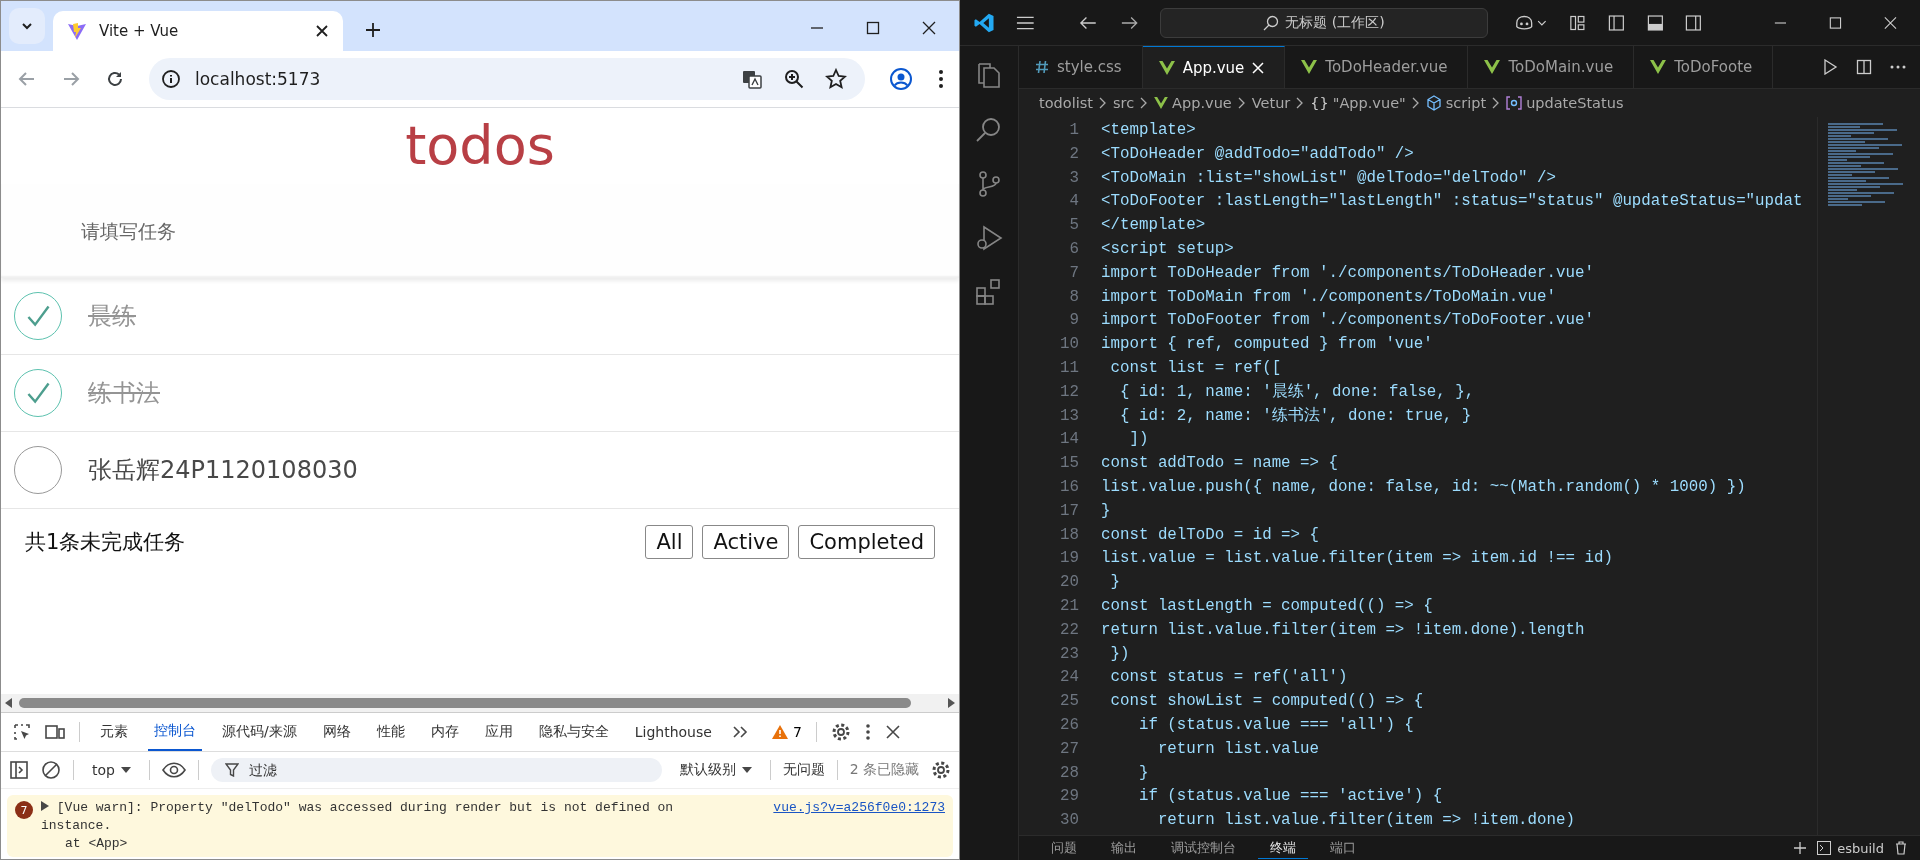  Describe the element at coordinates (951, 703) in the screenshot. I see `scroll-right-icon` at that location.